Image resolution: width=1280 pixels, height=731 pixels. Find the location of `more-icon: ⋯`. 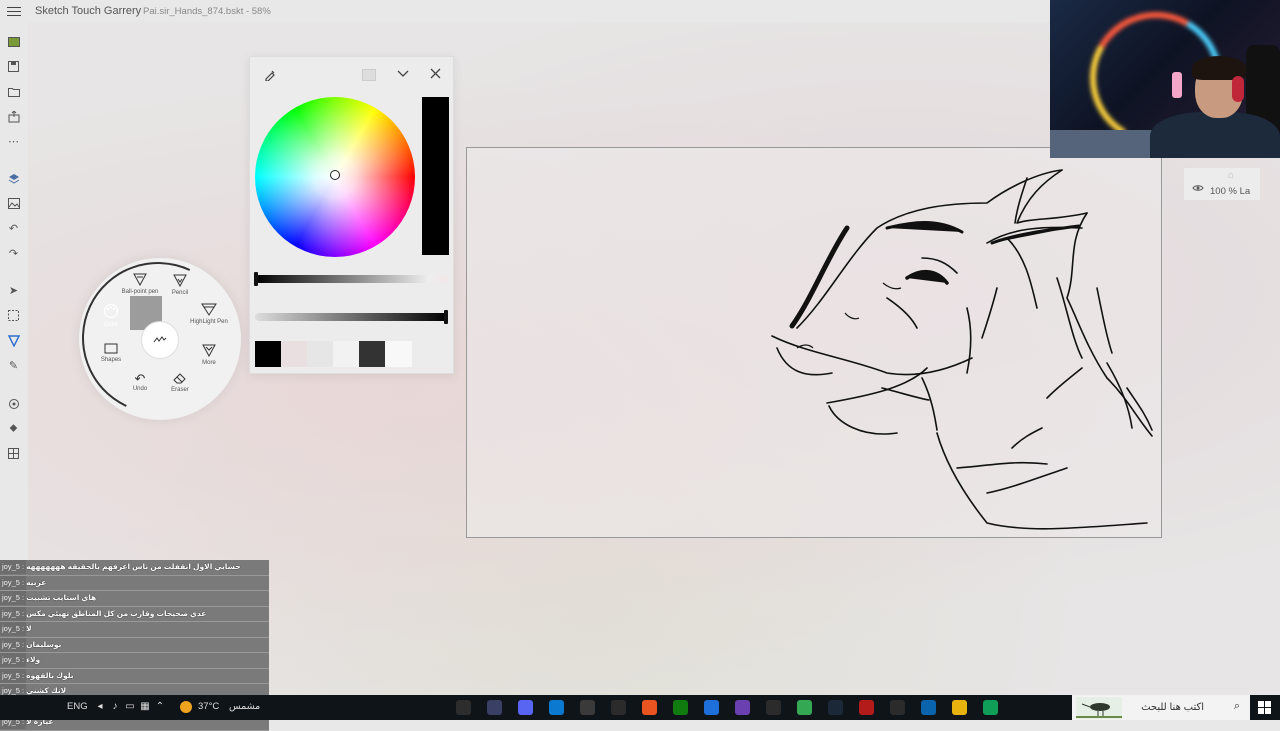

more-icon: ⋯ is located at coordinates (13, 141).